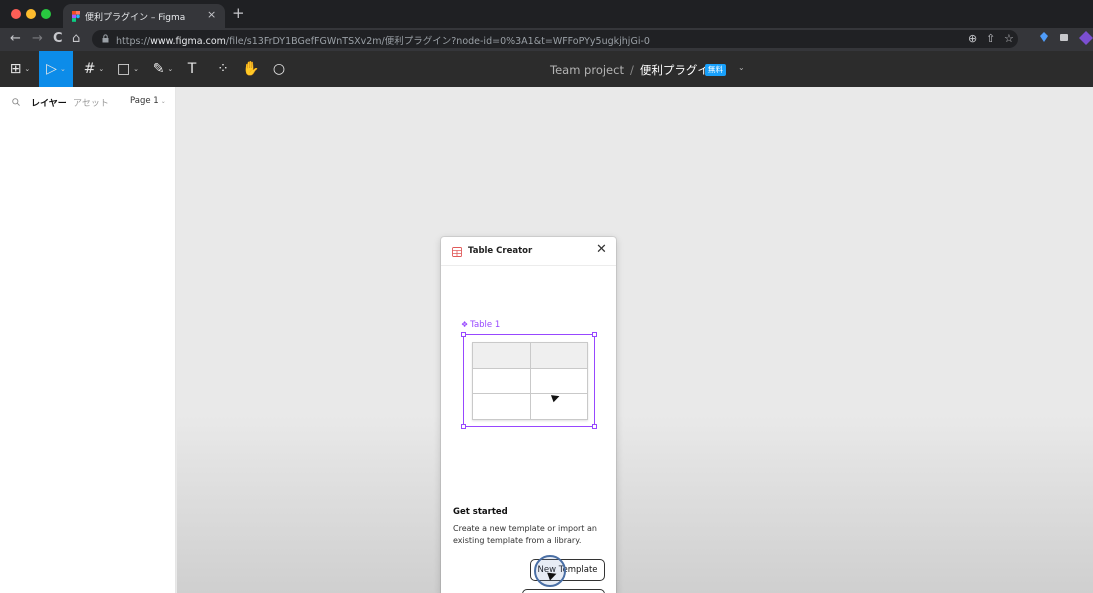 The width and height of the screenshot is (1093, 593). I want to click on frame-tool-button: # ⌄, so click(94, 69).